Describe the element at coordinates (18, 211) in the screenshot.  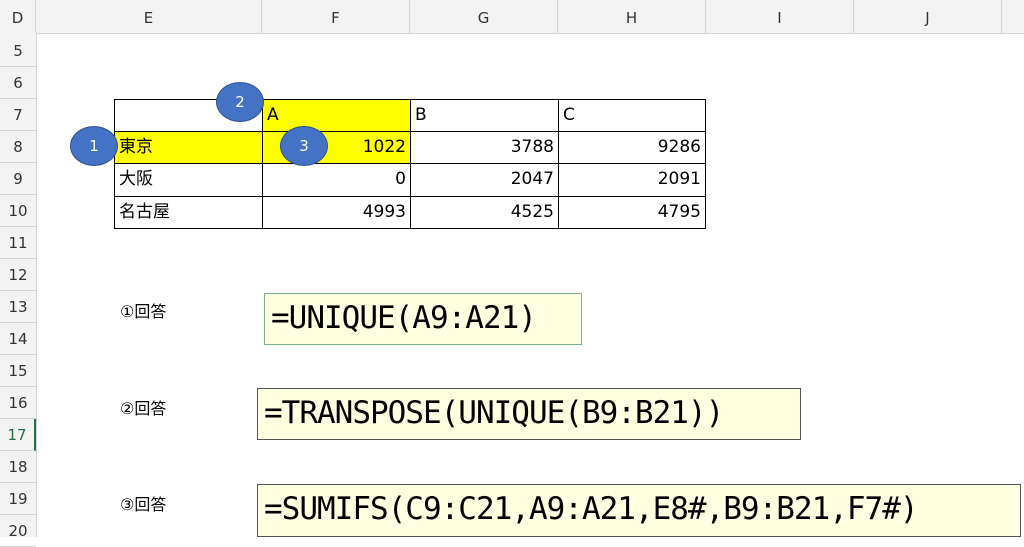
I see `row-header-10: 10` at that location.